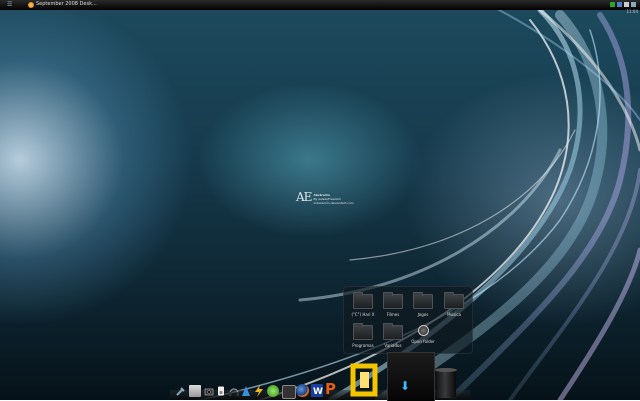  What do you see at coordinates (411, 376) in the screenshot?
I see `downloads-stack` at bounding box center [411, 376].